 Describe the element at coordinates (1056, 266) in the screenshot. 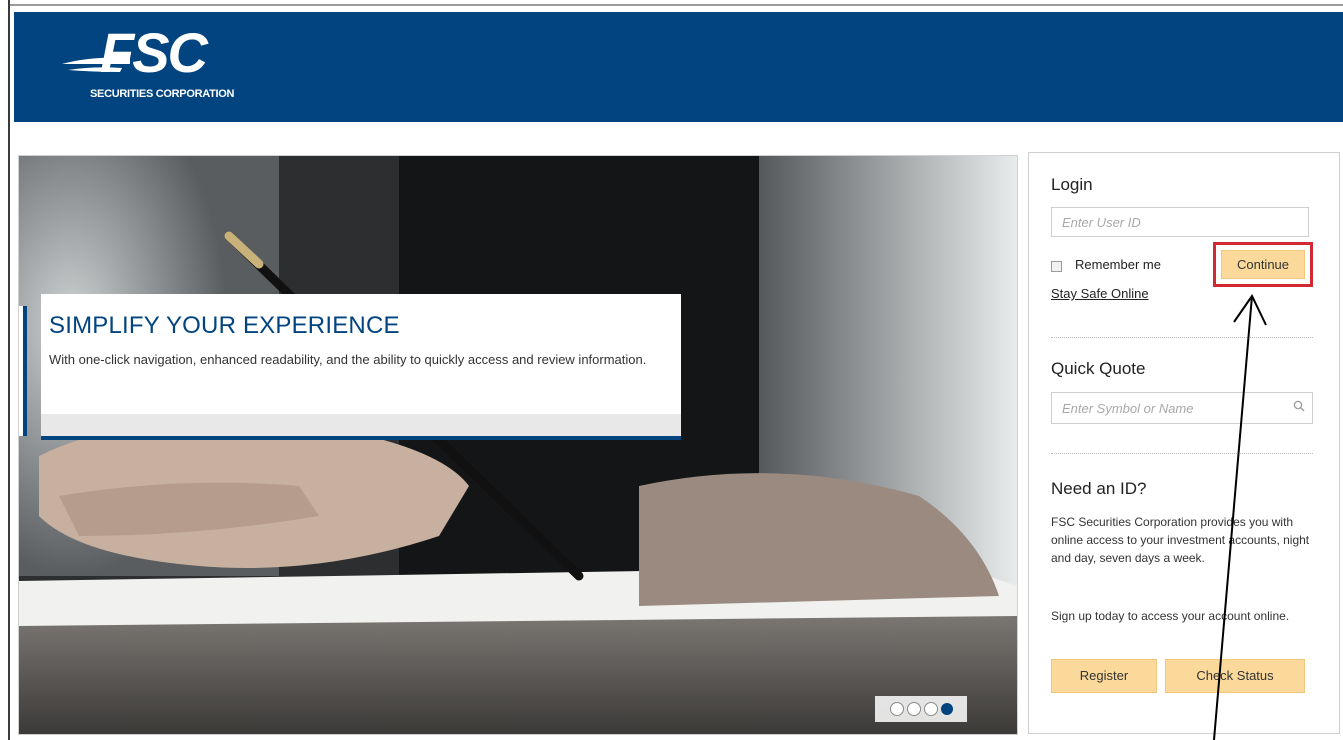

I see `remember-me-checkbox` at that location.